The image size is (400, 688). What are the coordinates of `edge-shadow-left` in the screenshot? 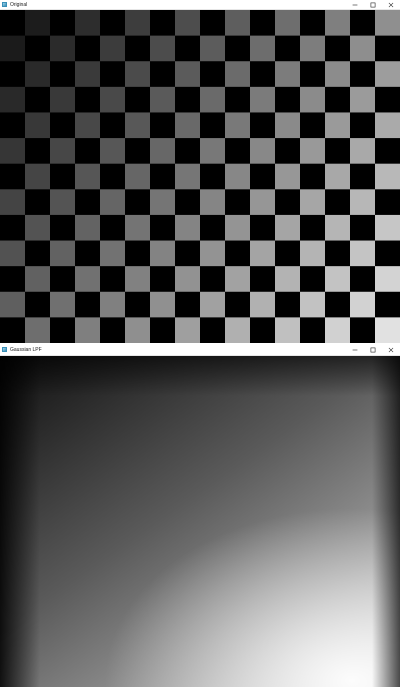 It's located at (20, 521).